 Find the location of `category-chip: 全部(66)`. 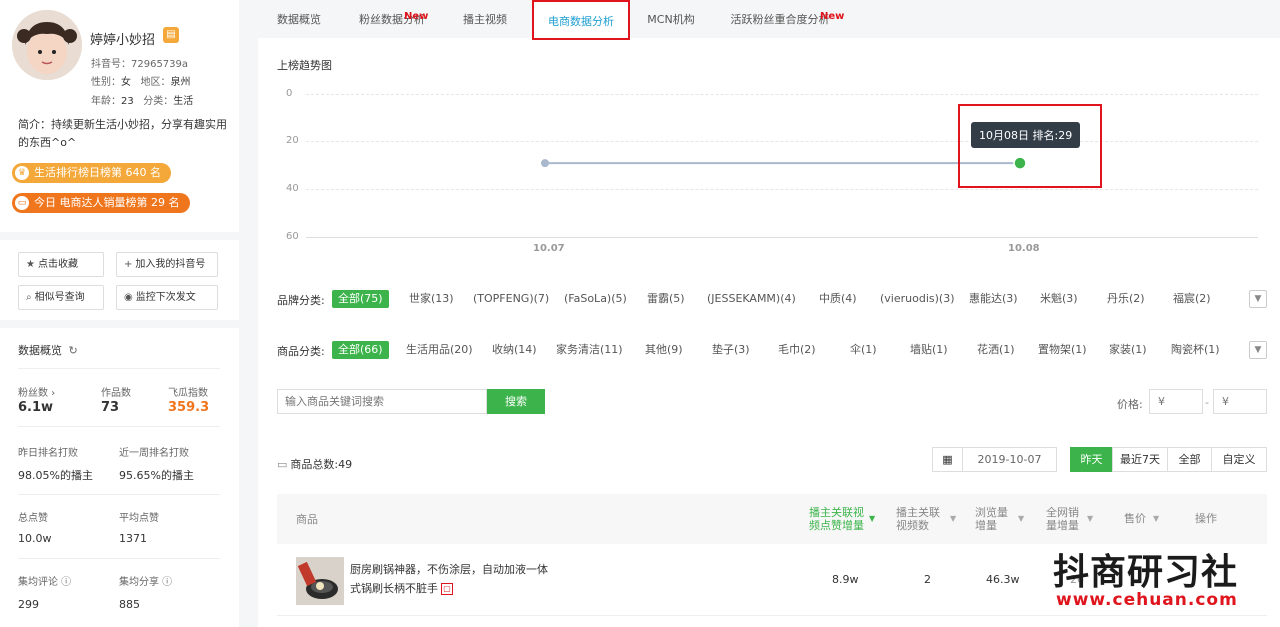

category-chip: 全部(66) is located at coordinates (360, 350).